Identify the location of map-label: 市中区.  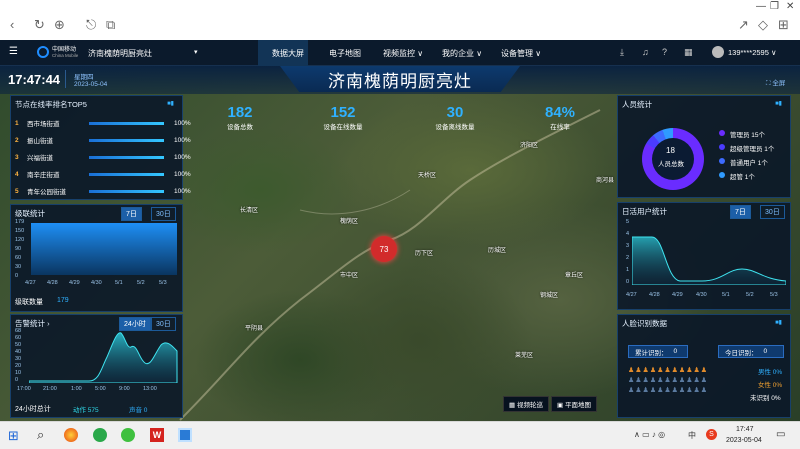
(349, 276).